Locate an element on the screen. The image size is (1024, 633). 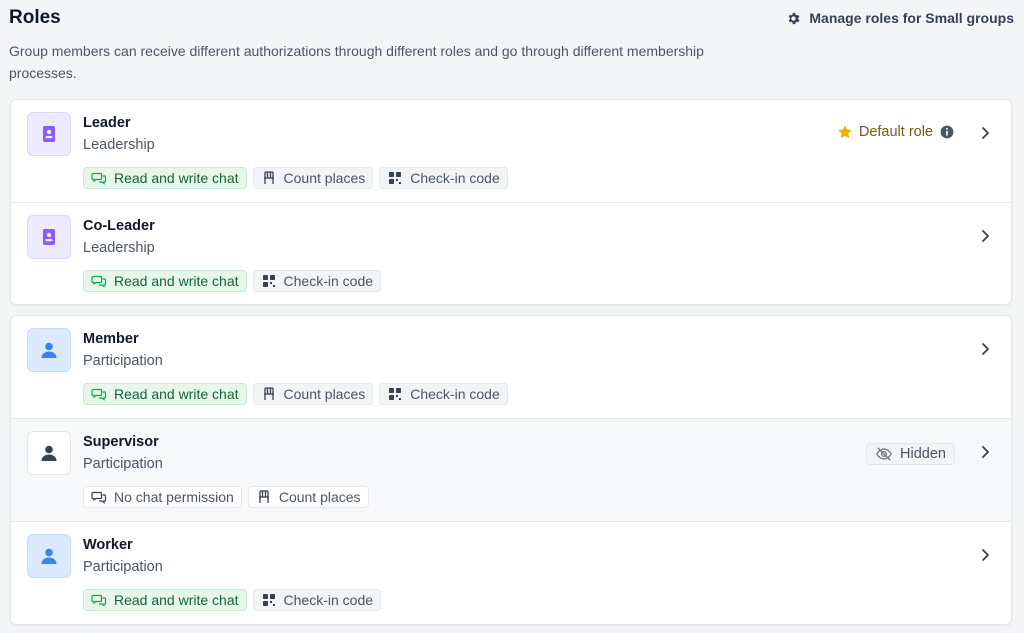
role-name: Leader is located at coordinates (107, 123).